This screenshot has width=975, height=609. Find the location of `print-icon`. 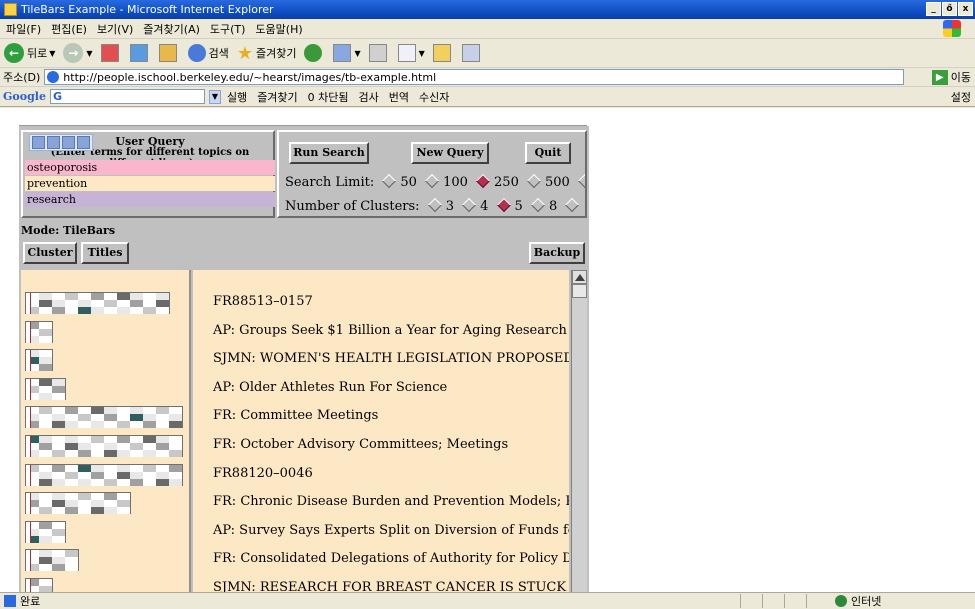

print-icon is located at coordinates (53, 142).